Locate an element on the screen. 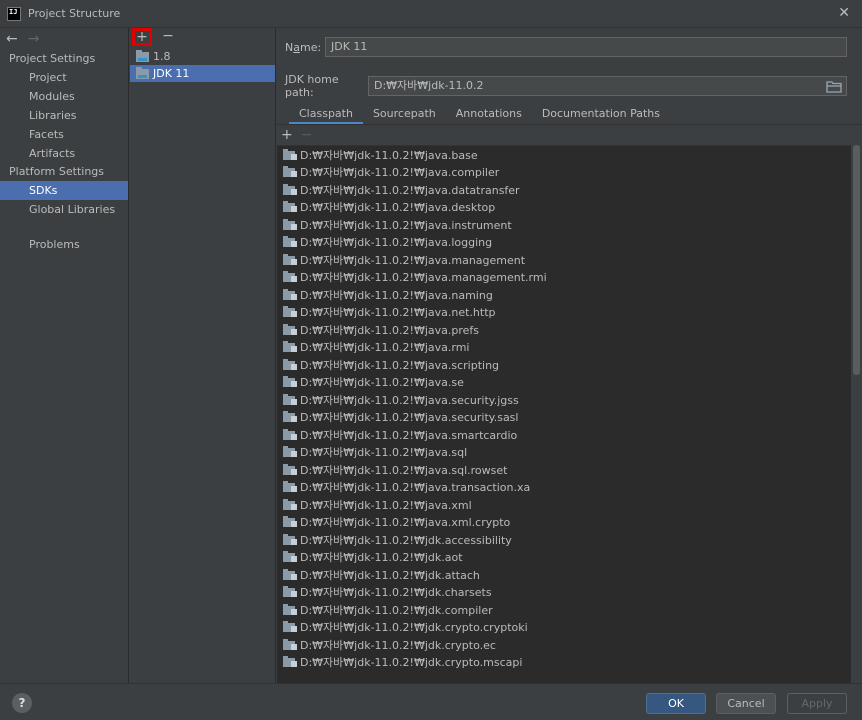 The image size is (862, 720). list-item: D:₩자바₩jdk-11.0.2!₩java.scripting is located at coordinates (564, 365).